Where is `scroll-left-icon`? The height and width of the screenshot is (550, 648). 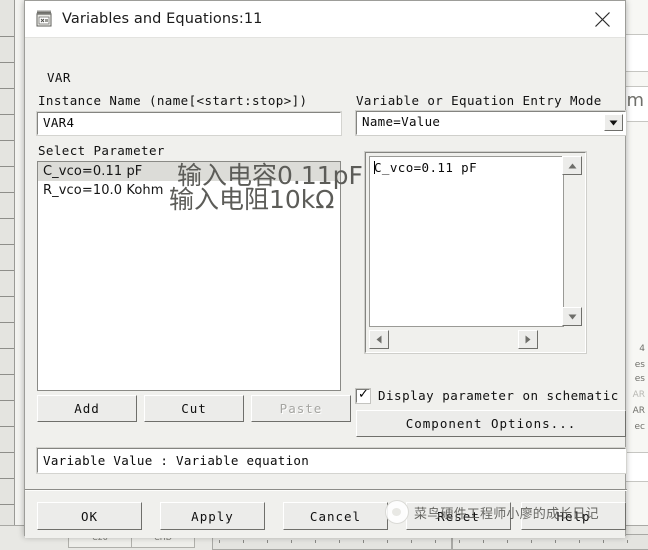
scroll-left-icon is located at coordinates (379, 339).